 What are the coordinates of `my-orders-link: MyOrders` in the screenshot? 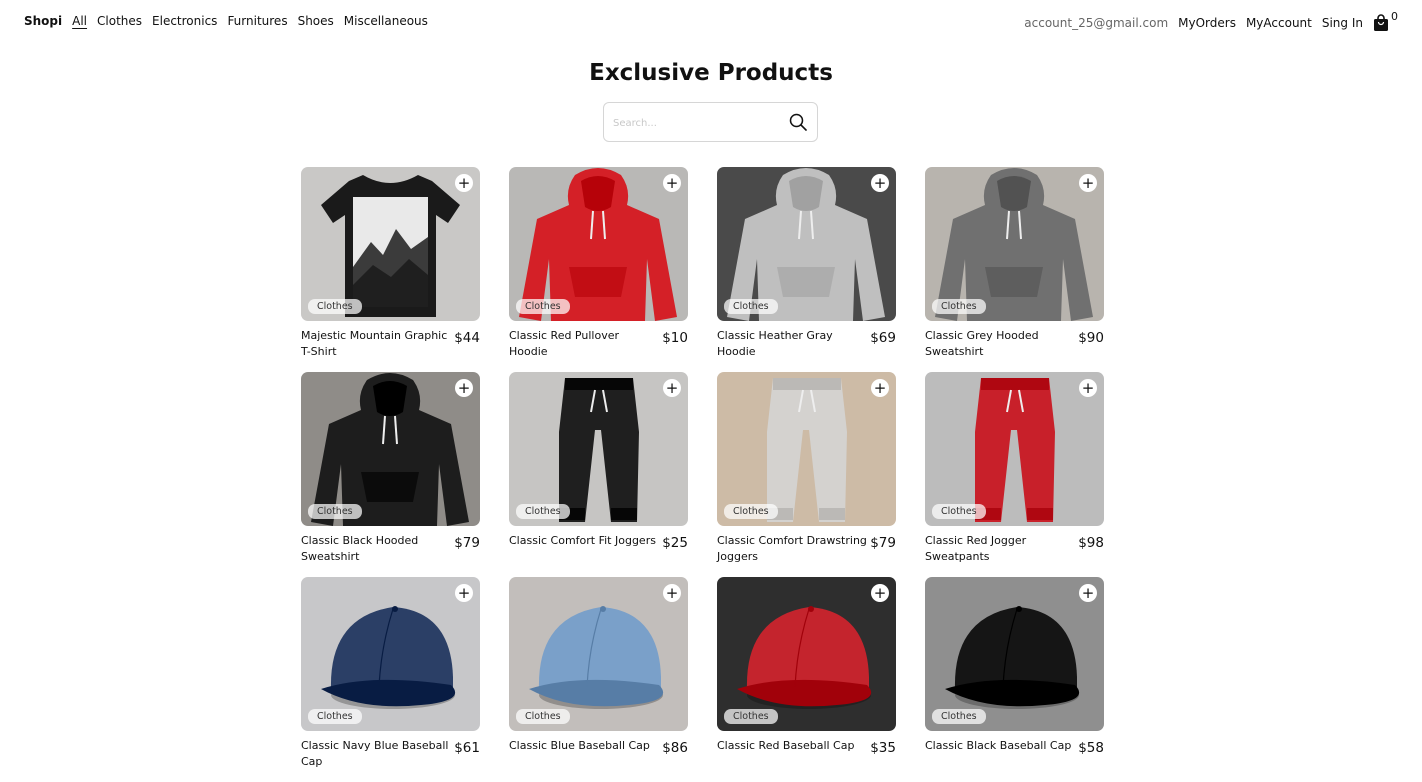 It's located at (1207, 23).